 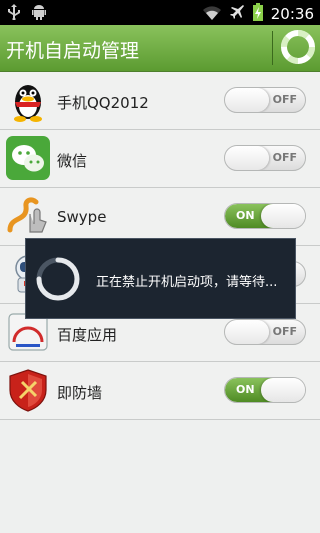 What do you see at coordinates (211, 14) in the screenshot?
I see `wifi-icon` at bounding box center [211, 14].